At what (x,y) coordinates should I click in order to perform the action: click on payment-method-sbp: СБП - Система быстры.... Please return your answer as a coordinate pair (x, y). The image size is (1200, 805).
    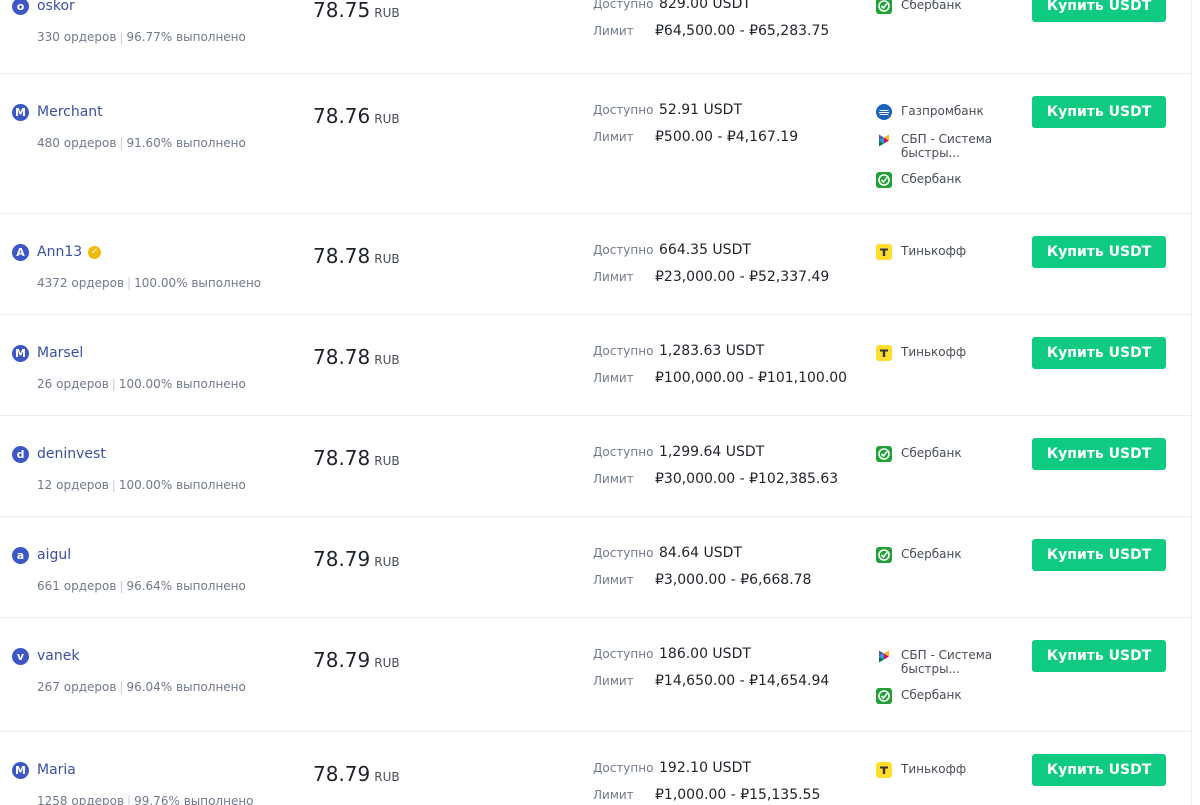
    Looking at the image, I should click on (951, 662).